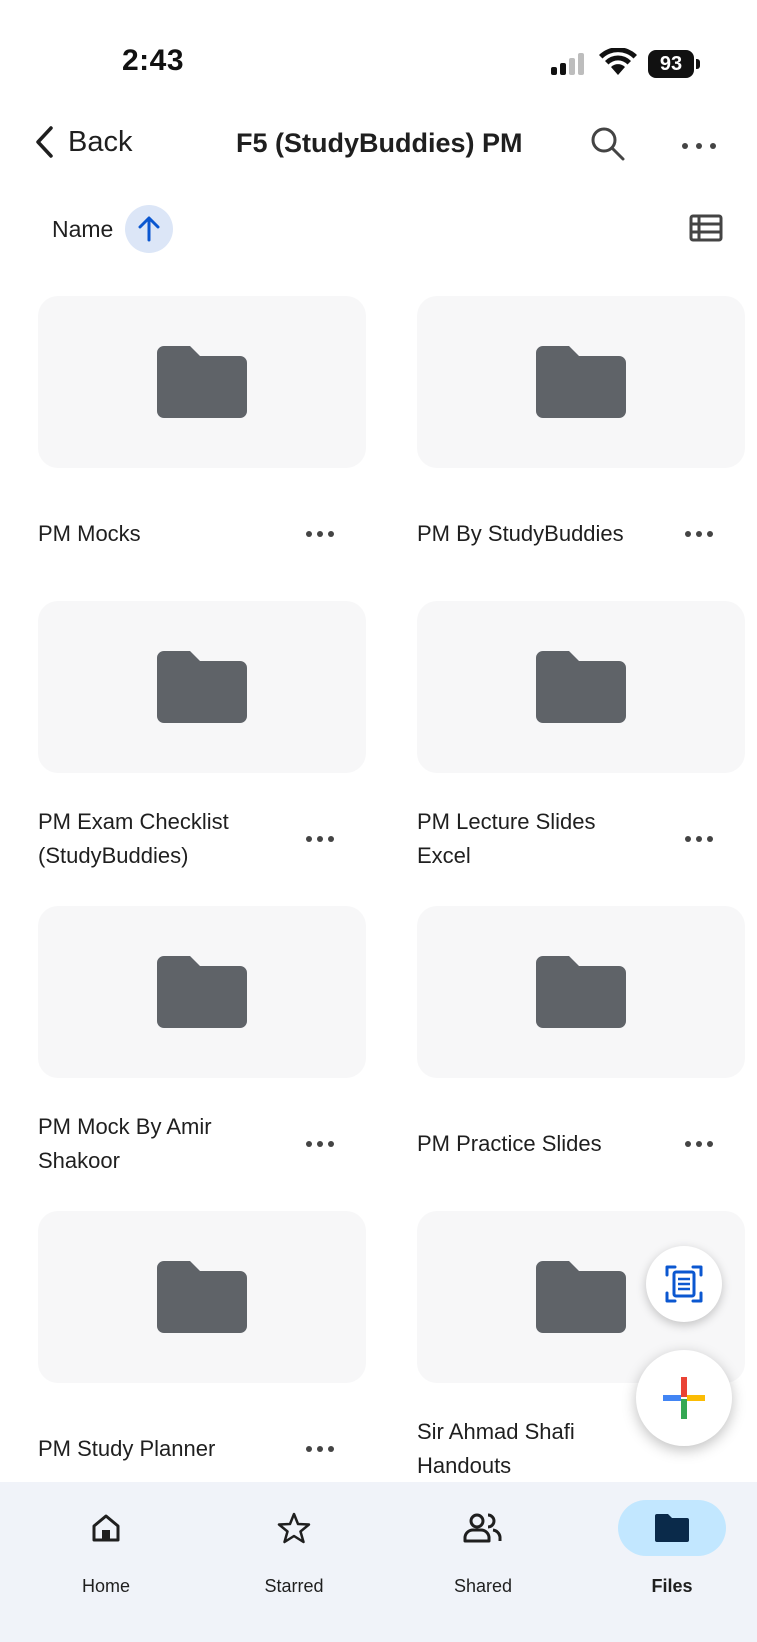 The width and height of the screenshot is (757, 1642). What do you see at coordinates (105, 1586) in the screenshot?
I see `nav-label: Home` at bounding box center [105, 1586].